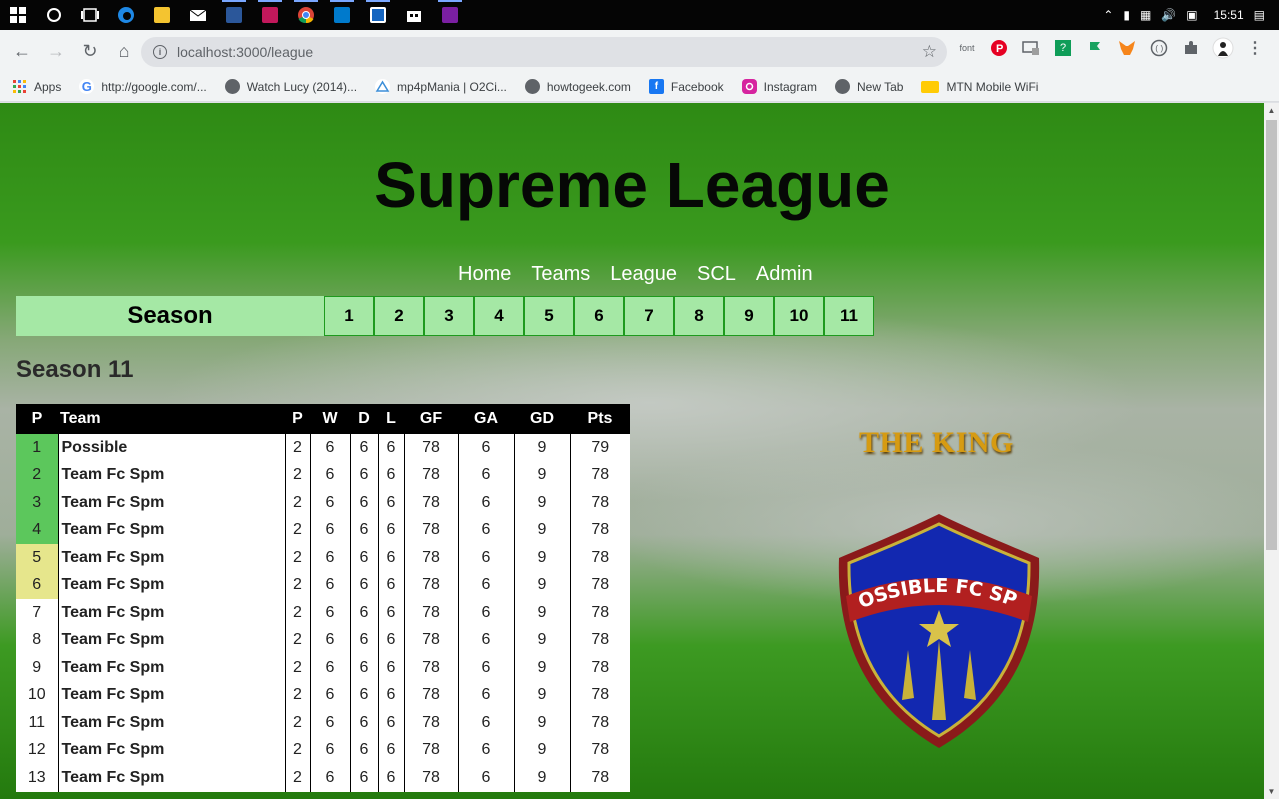 The width and height of the screenshot is (1279, 799). What do you see at coordinates (1271, 110) in the screenshot?
I see `scroll-up-arrow-icon: ▲` at bounding box center [1271, 110].